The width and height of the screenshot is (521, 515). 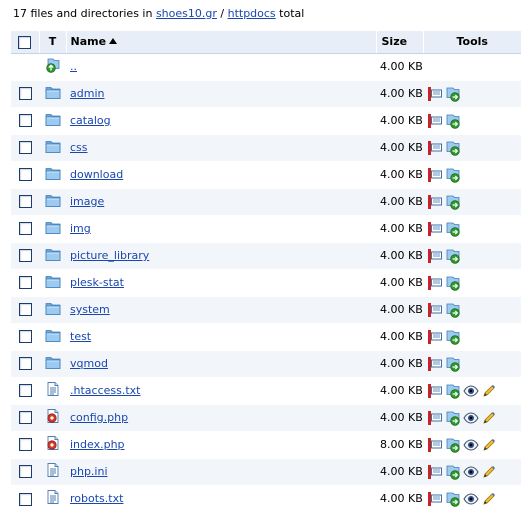 What do you see at coordinates (90, 309) in the screenshot?
I see `file-name-link: system` at bounding box center [90, 309].